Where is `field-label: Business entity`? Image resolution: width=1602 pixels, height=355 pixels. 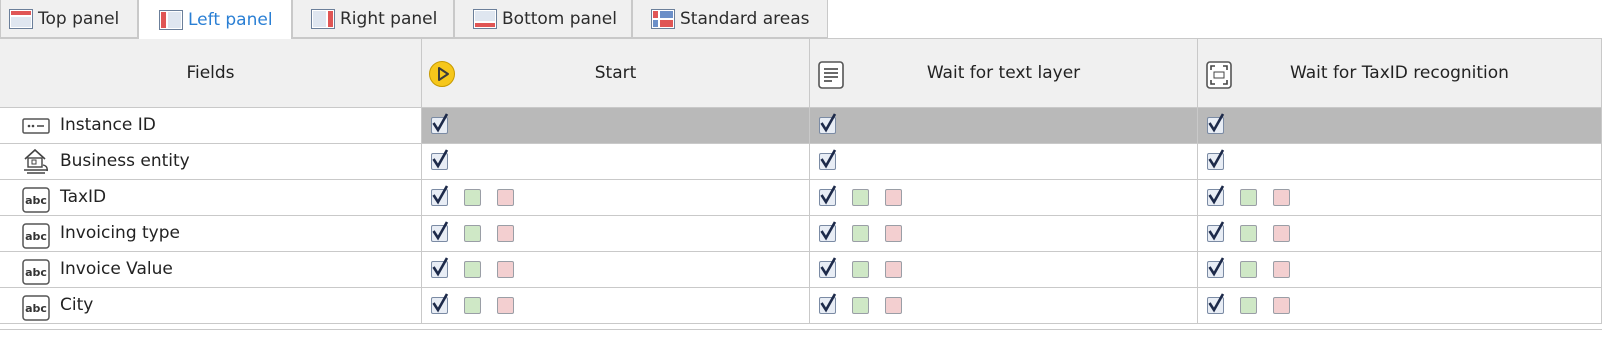
field-label: Business entity is located at coordinates (125, 161).